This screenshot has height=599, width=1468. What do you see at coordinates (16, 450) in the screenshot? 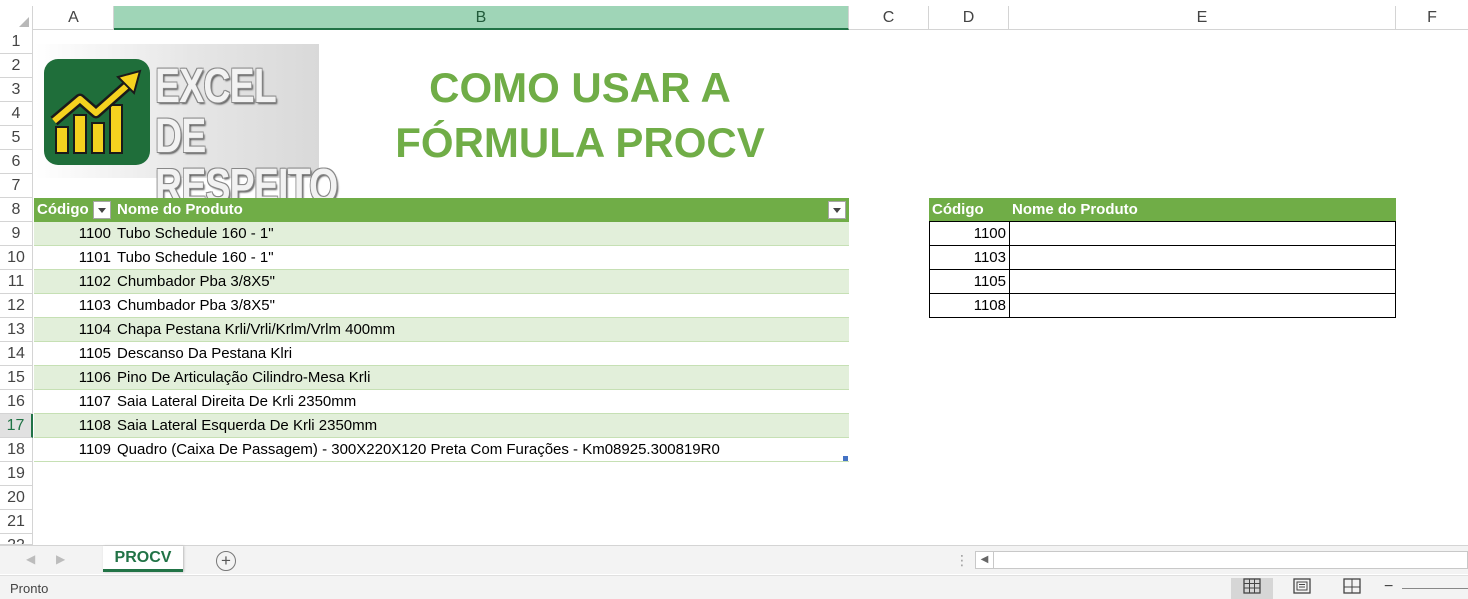
I see `row-header: 18` at bounding box center [16, 450].